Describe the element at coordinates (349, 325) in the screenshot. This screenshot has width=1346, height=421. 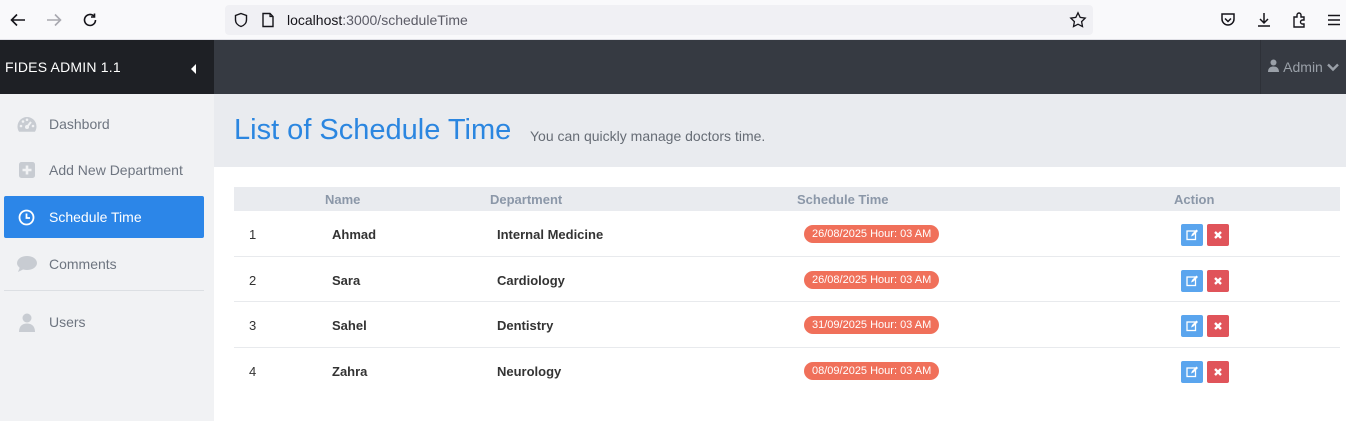
I see `doctor-name: Sahel` at that location.